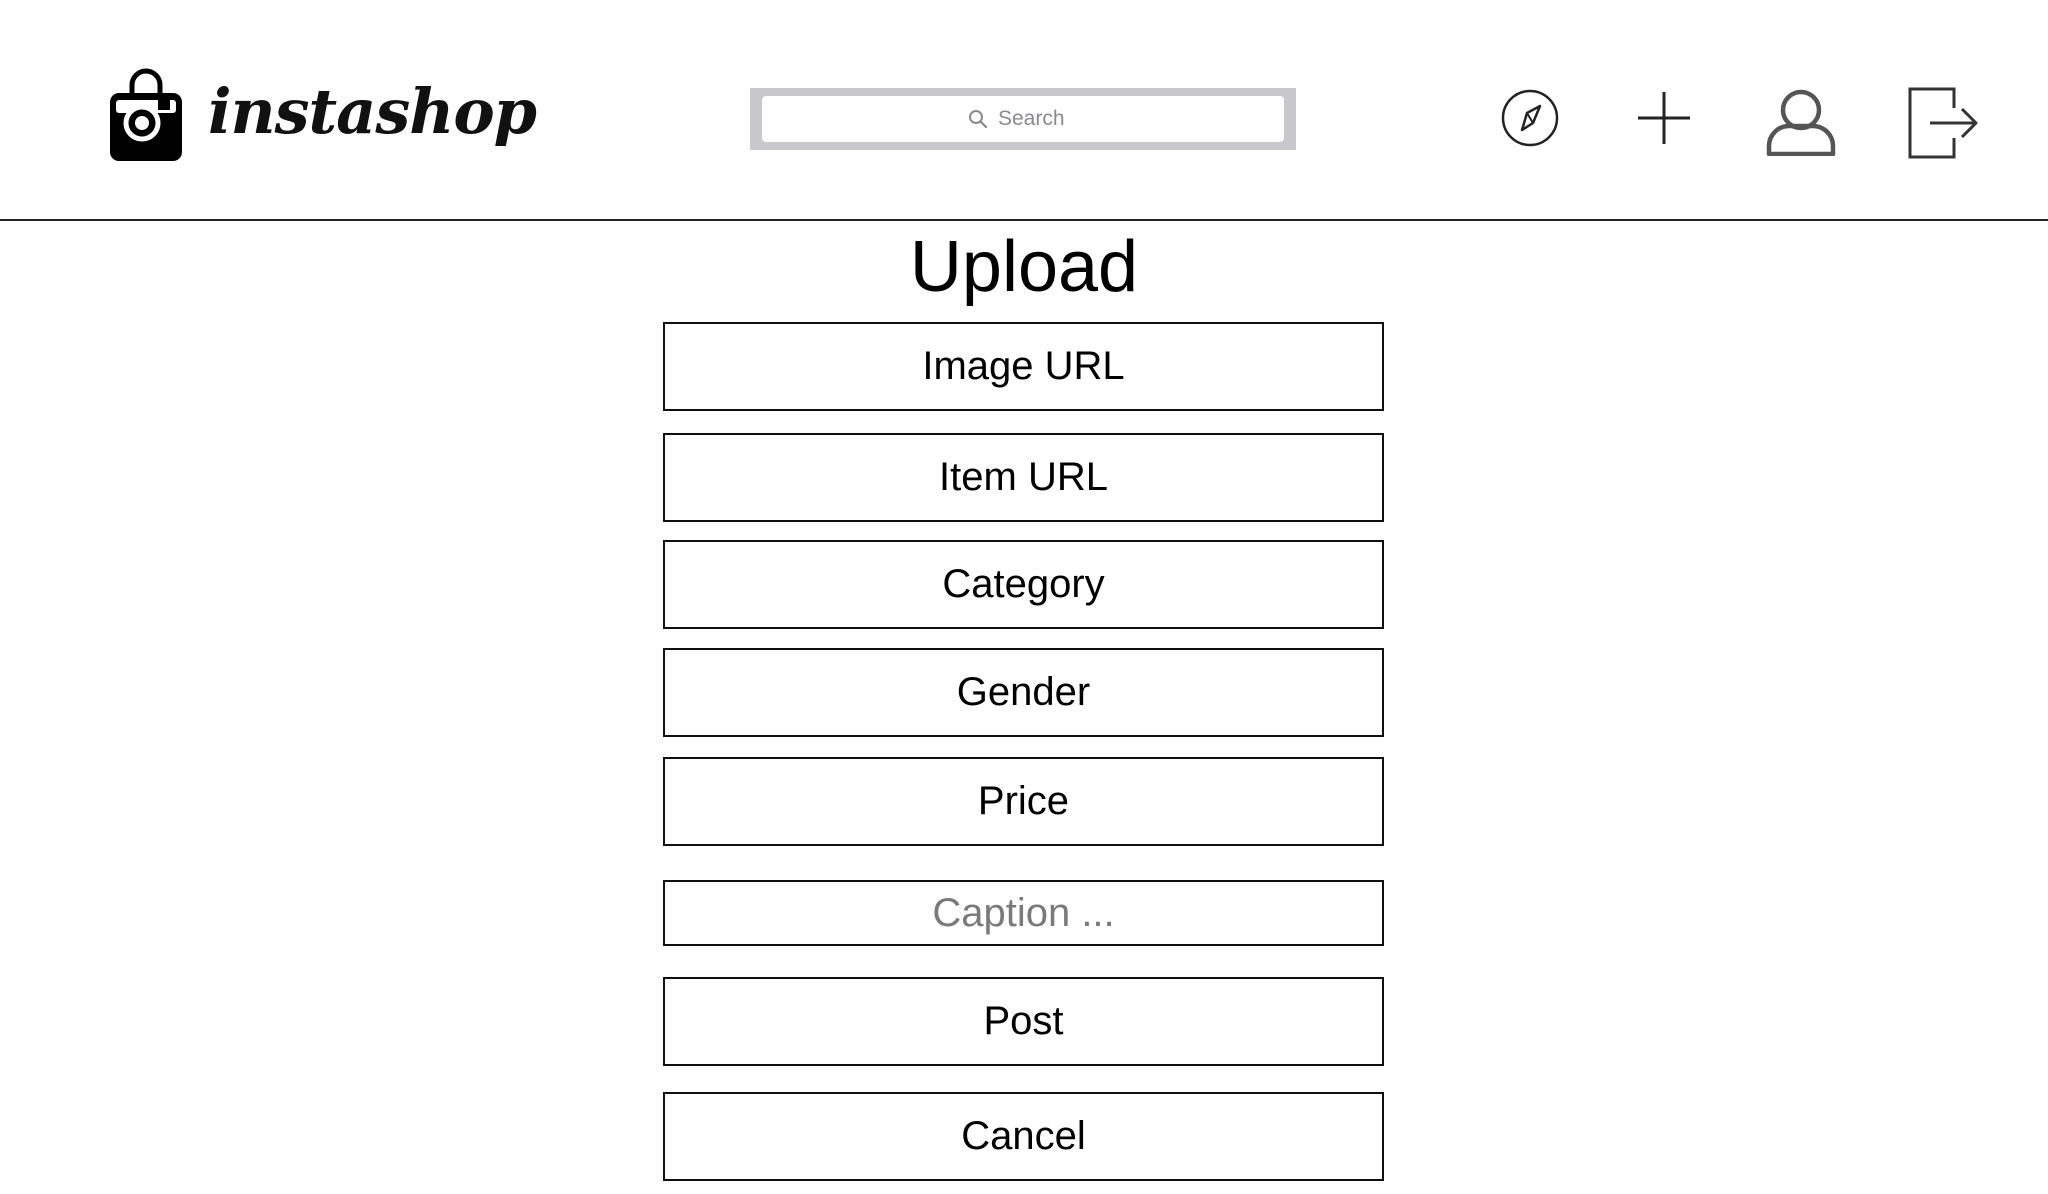 Image resolution: width=2048 pixels, height=1194 pixels. I want to click on plus-icon, so click(1664, 118).